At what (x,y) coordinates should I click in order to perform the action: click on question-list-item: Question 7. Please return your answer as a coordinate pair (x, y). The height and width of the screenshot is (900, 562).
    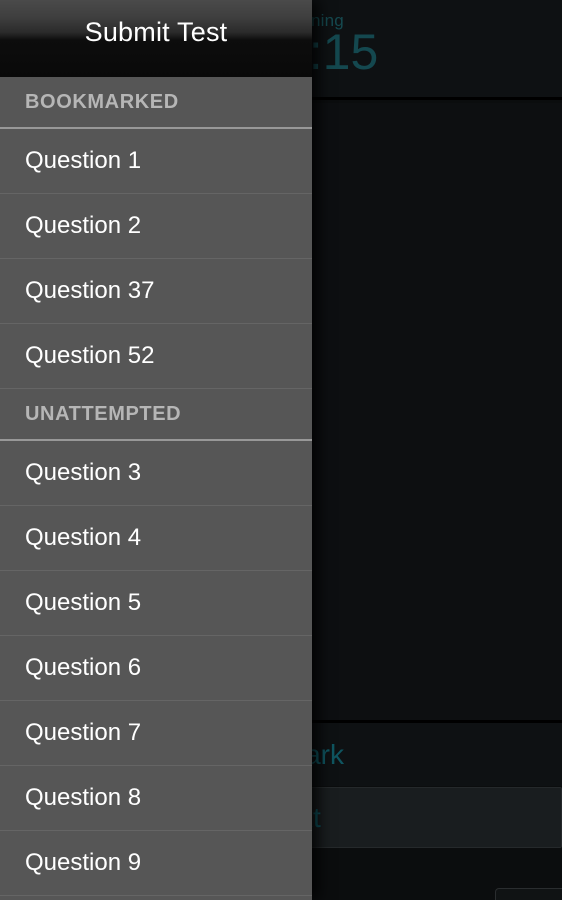
    Looking at the image, I should click on (156, 733).